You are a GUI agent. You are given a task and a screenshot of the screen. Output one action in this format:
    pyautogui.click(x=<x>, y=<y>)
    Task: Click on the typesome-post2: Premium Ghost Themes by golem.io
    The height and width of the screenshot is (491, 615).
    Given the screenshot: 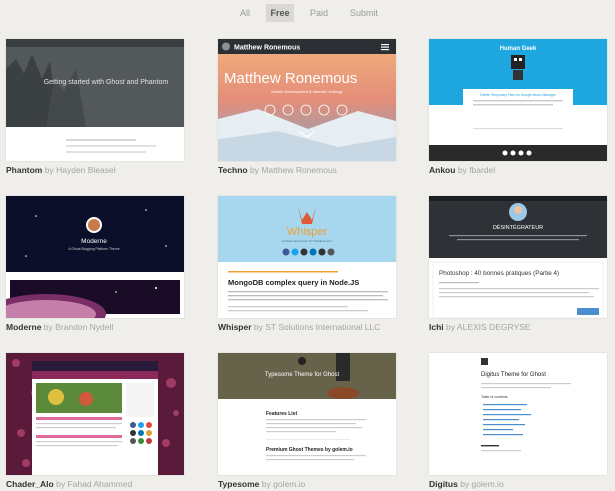 What is the action you would take?
    pyautogui.click(x=309, y=450)
    